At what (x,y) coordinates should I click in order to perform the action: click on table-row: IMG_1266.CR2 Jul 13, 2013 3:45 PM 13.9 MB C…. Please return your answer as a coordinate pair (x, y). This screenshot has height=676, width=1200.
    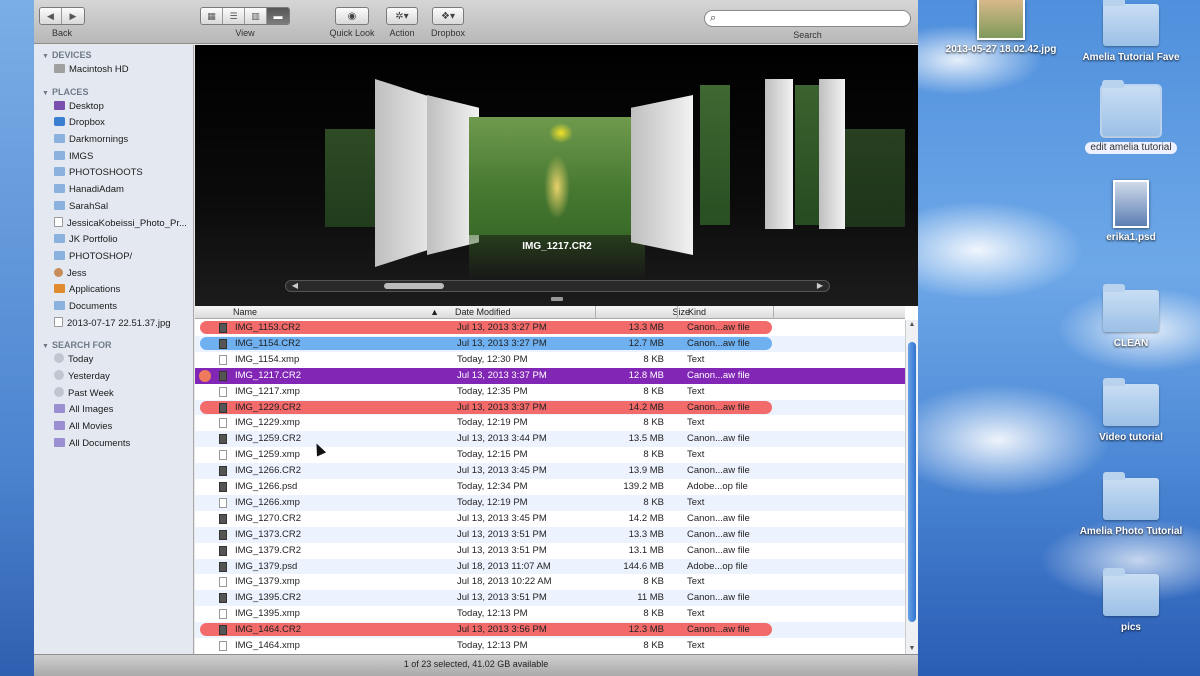
    Looking at the image, I should click on (550, 471).